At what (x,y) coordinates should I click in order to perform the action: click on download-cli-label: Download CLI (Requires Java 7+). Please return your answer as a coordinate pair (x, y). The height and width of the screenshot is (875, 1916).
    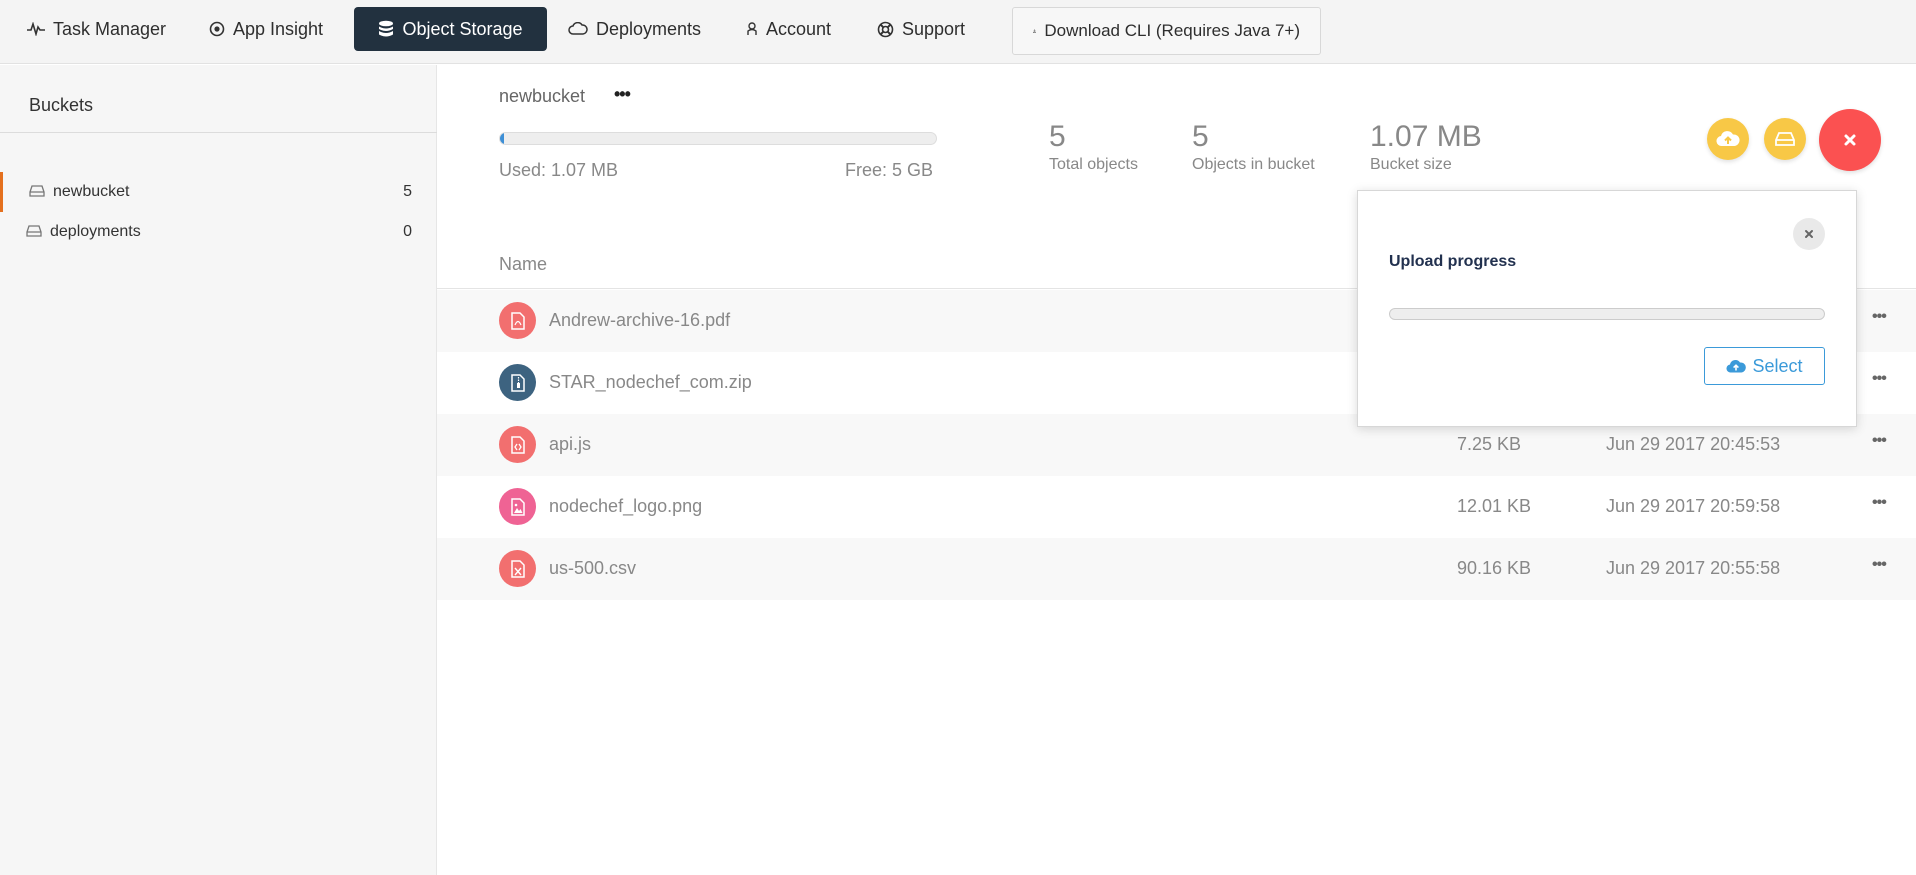
    Looking at the image, I should click on (1172, 30).